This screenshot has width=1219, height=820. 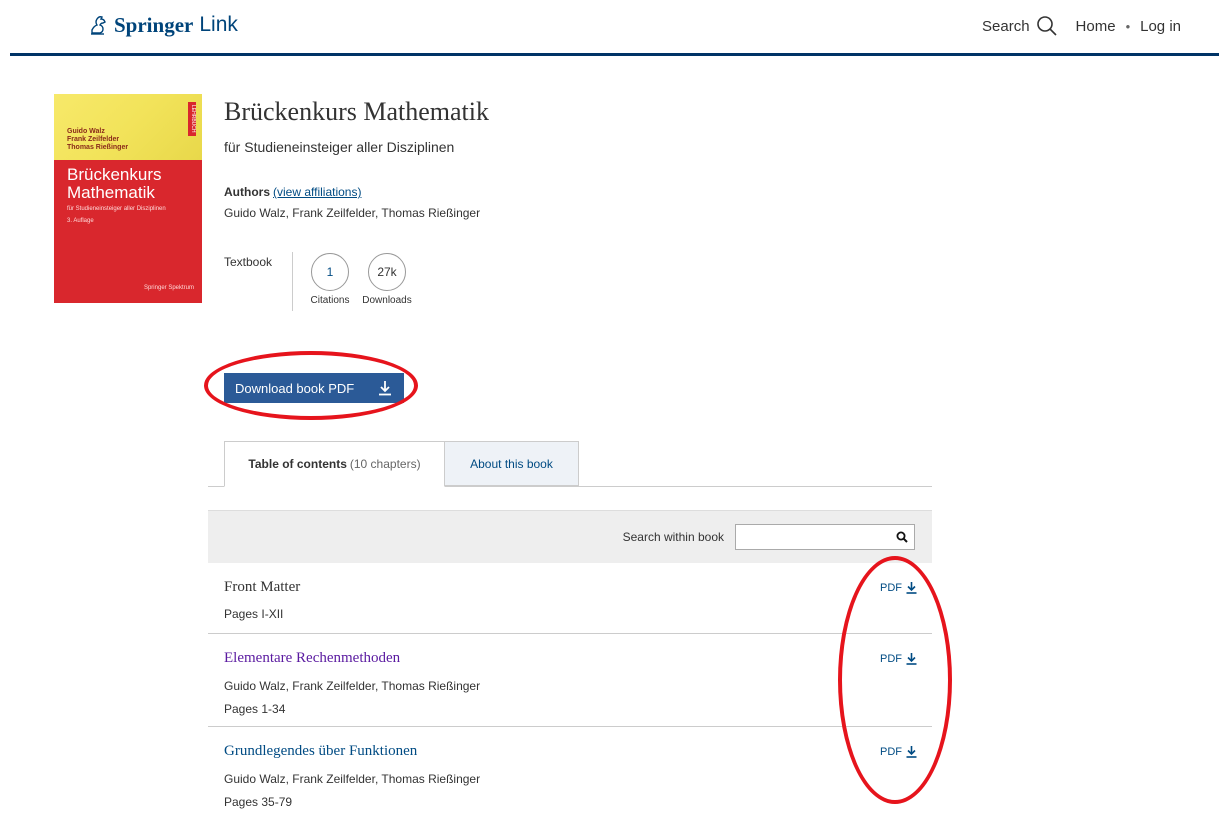 What do you see at coordinates (512, 463) in the screenshot?
I see `tab-about-this-book: About this book` at bounding box center [512, 463].